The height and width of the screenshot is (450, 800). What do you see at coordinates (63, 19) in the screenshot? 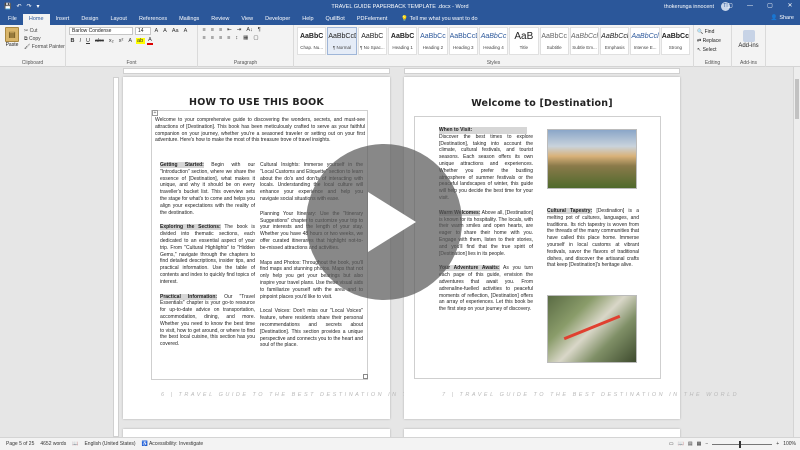
I see `tab-insert: Insert` at bounding box center [63, 19].